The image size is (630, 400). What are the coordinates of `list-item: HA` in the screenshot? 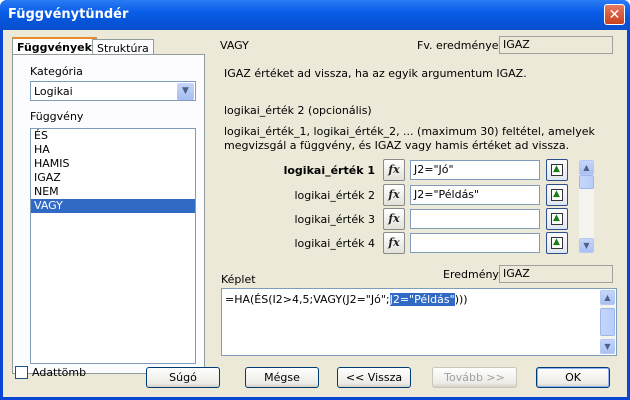 It's located at (113, 150).